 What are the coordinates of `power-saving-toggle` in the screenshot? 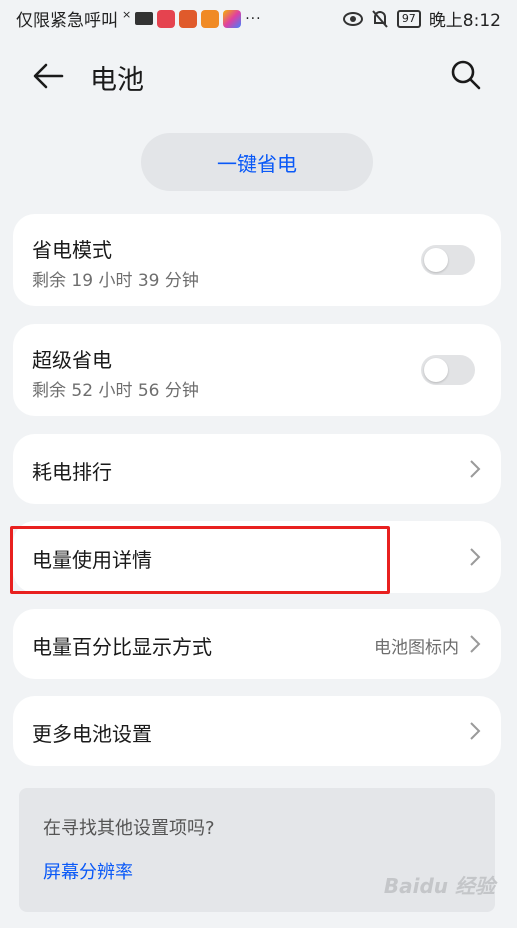 It's located at (448, 260).